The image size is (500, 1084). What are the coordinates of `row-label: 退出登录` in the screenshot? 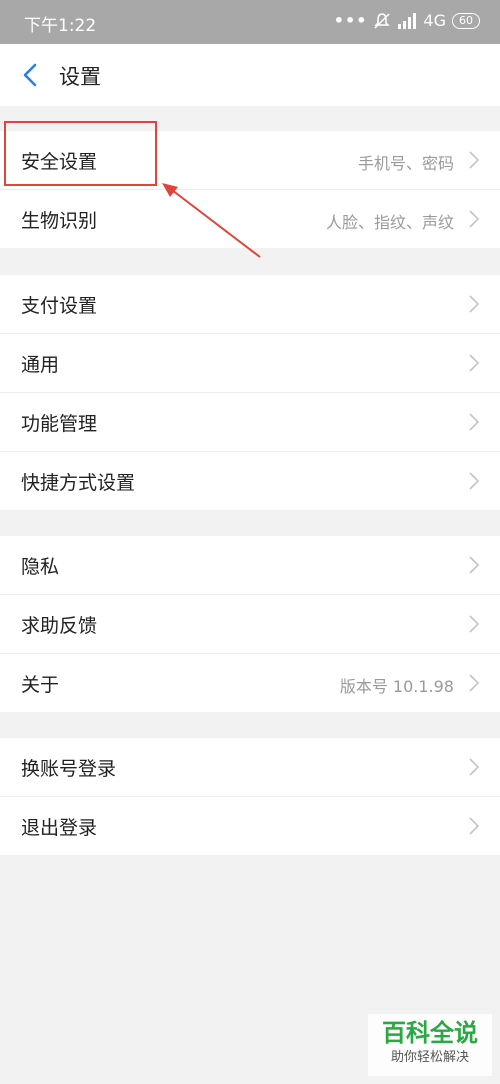 It's located at (59, 828).